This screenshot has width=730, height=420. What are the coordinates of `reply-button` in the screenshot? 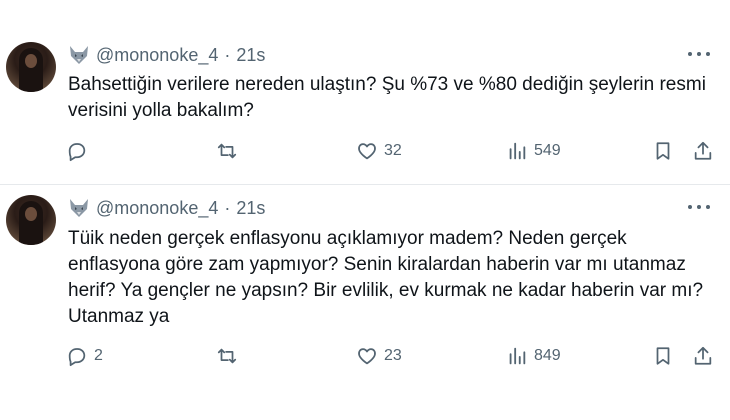 It's located at (80, 151).